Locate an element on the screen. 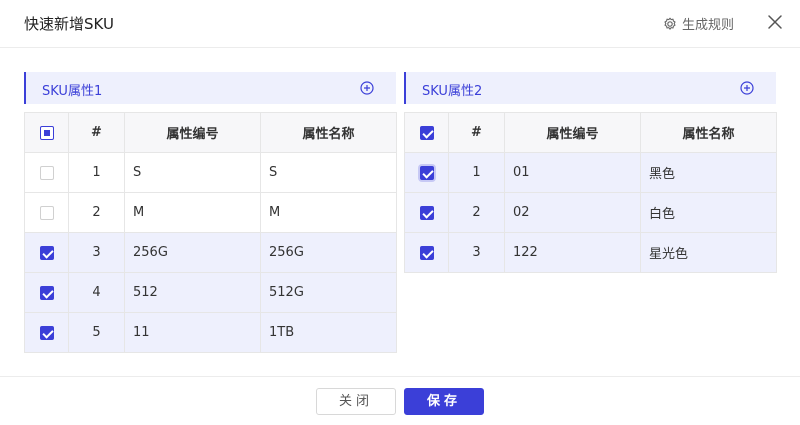 This screenshot has height=425, width=800. attribute-code: M is located at coordinates (192, 212).